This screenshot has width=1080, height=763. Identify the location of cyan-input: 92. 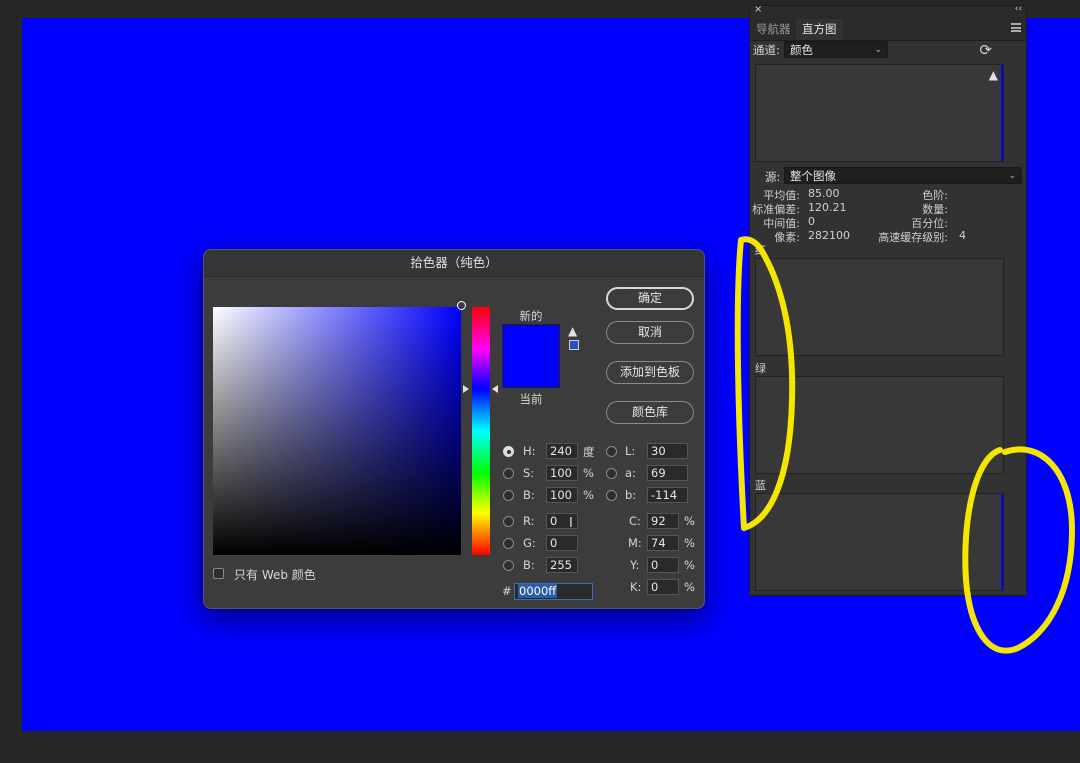
(663, 521).